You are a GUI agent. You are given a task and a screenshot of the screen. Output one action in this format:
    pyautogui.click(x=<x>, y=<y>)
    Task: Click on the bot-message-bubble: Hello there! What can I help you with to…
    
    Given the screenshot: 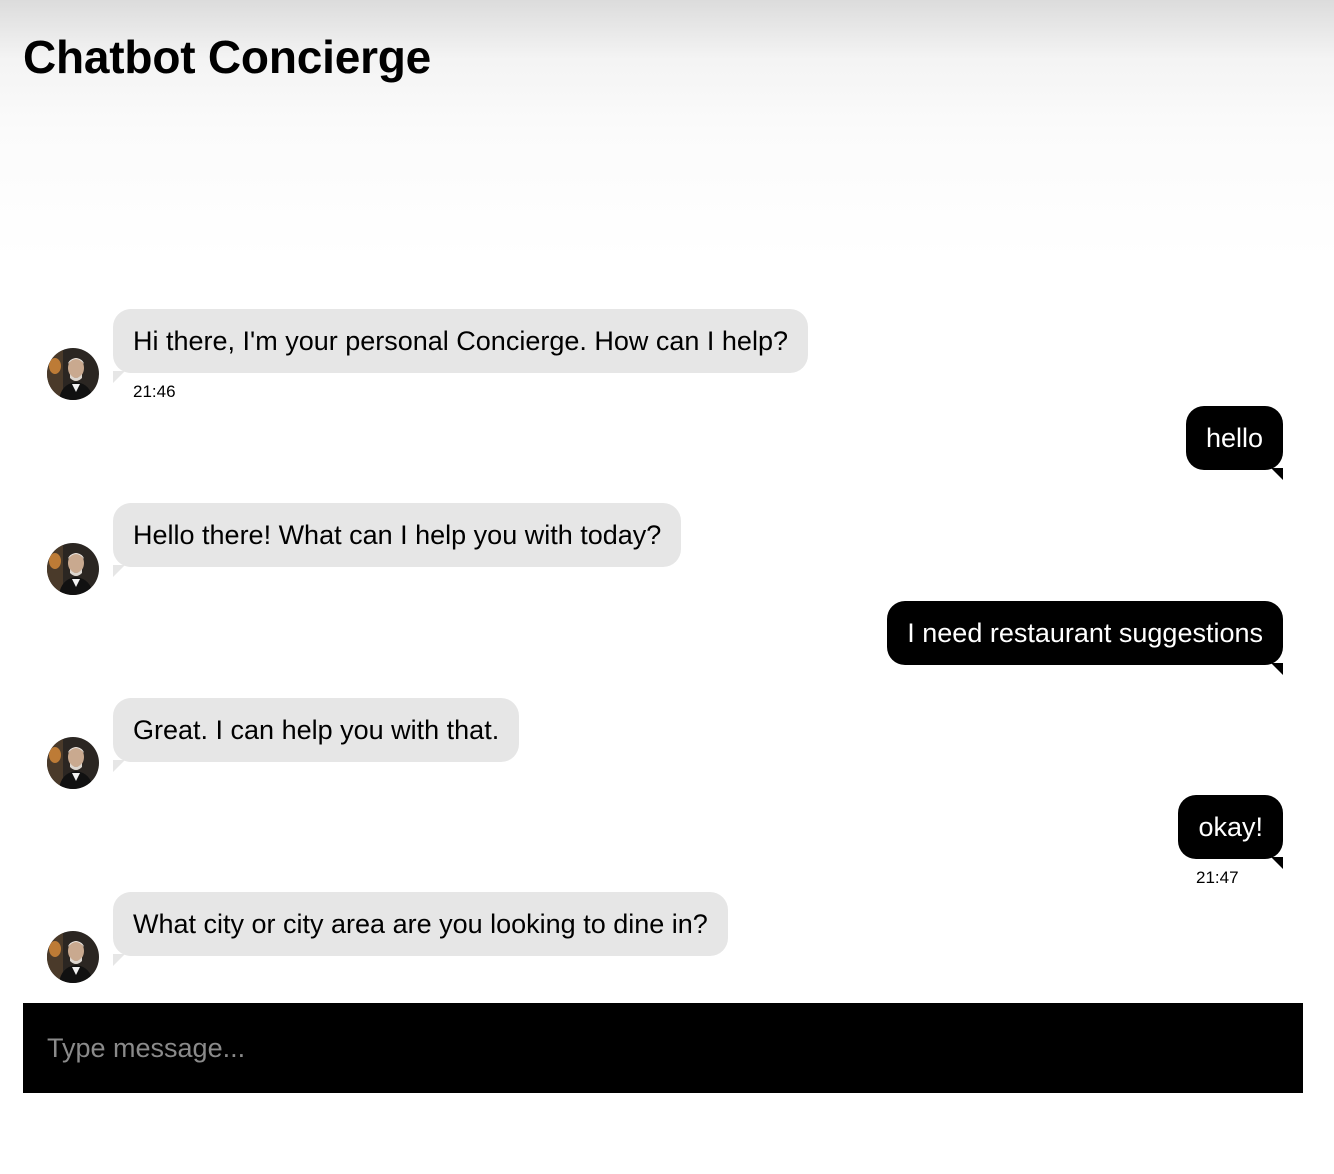 What is the action you would take?
    pyautogui.click(x=397, y=540)
    